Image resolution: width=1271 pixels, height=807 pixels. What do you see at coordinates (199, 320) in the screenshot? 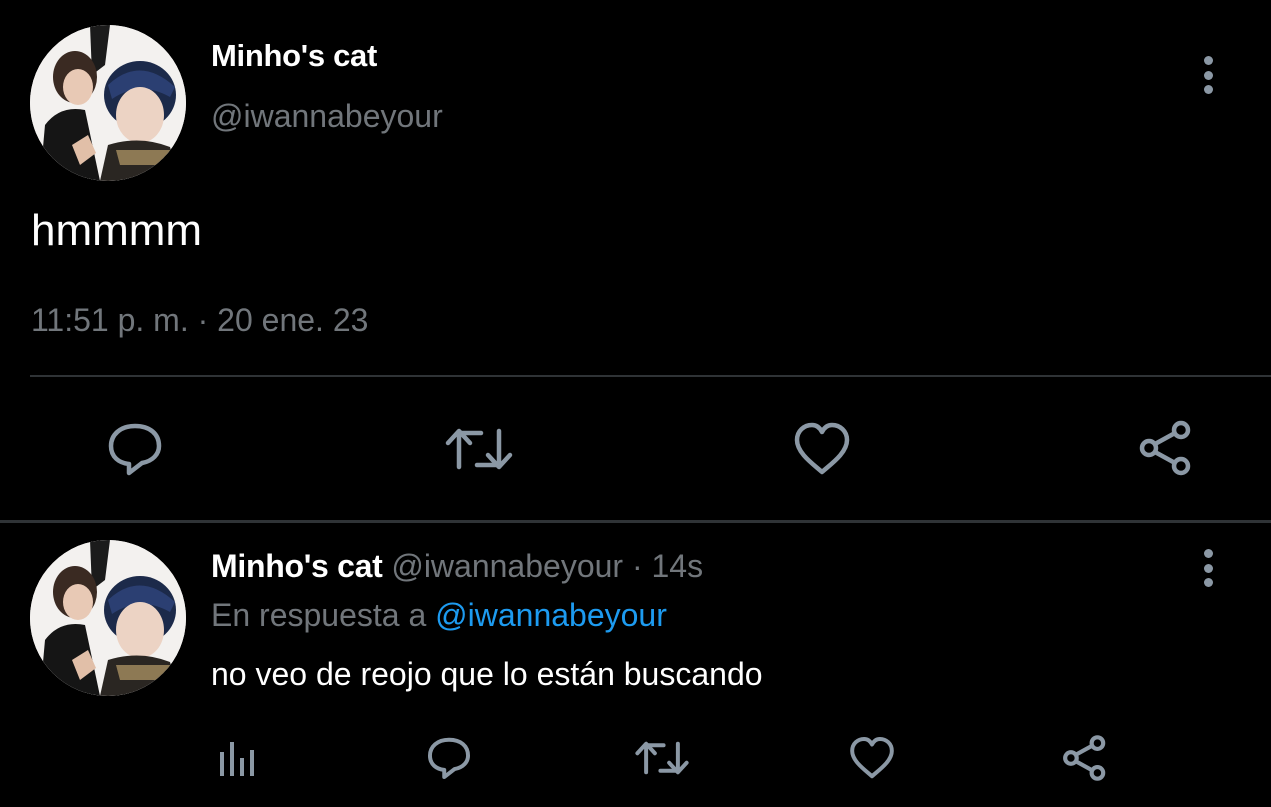
I see `tweet-timestamp: 11:51 p. m. · 20 ene. 23` at bounding box center [199, 320].